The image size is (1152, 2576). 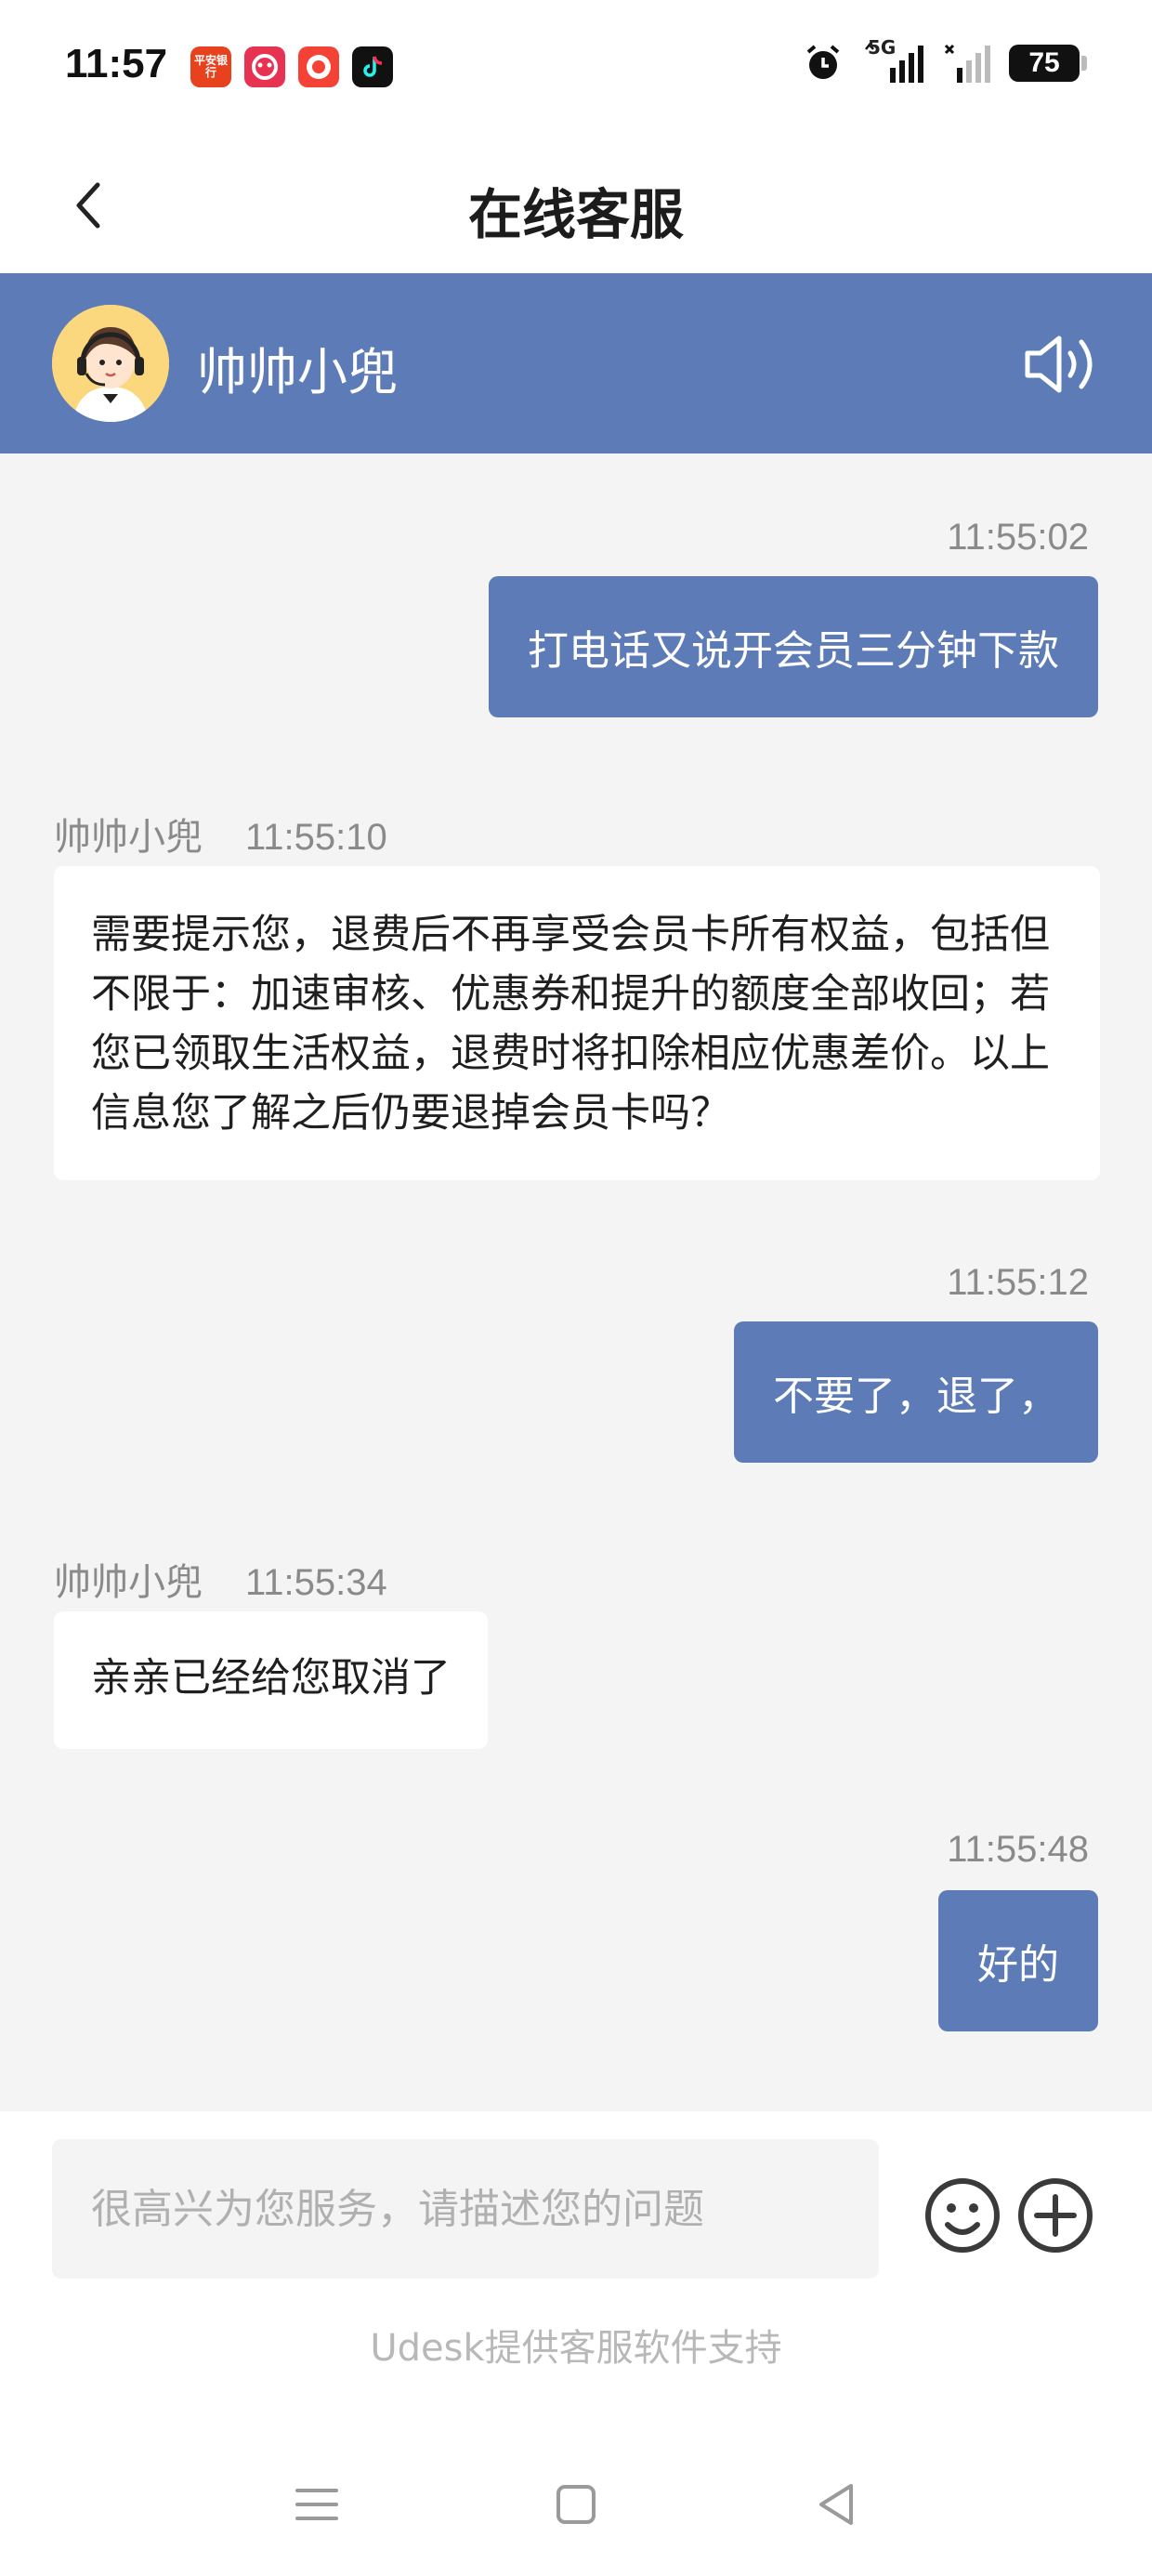 What do you see at coordinates (318, 66) in the screenshot?
I see `pinduoduo-icon` at bounding box center [318, 66].